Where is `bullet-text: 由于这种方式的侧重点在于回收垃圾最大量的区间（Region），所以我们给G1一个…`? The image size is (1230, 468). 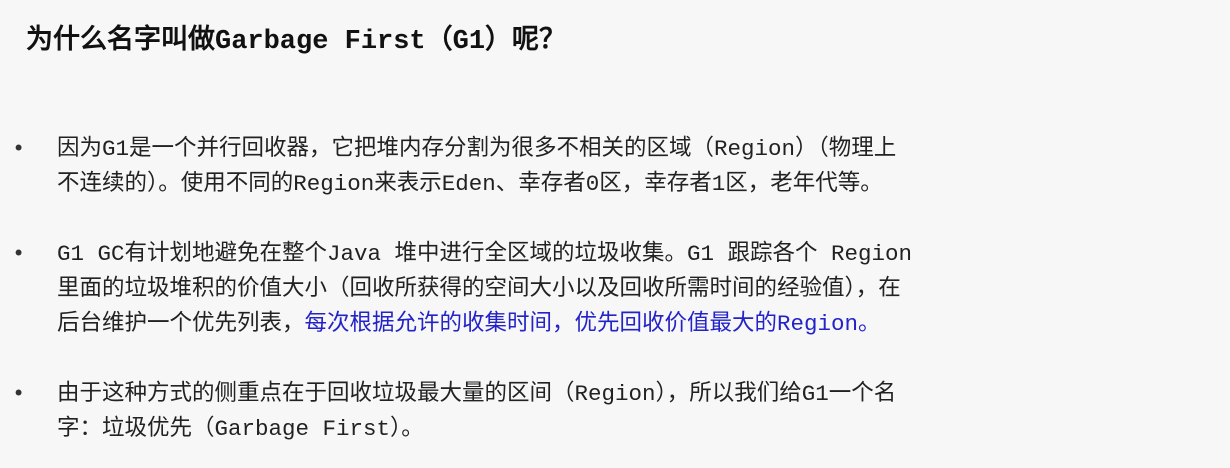
bullet-text: 由于这种方式的侧重点在于回收垃圾最大量的区间（Region），所以我们给G1一个… is located at coordinates (624, 412).